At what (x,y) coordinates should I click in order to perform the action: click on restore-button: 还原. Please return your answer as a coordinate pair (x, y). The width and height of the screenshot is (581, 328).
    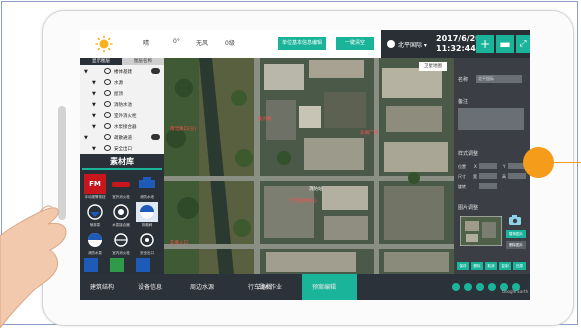
    Looking at the image, I should click on (519, 266).